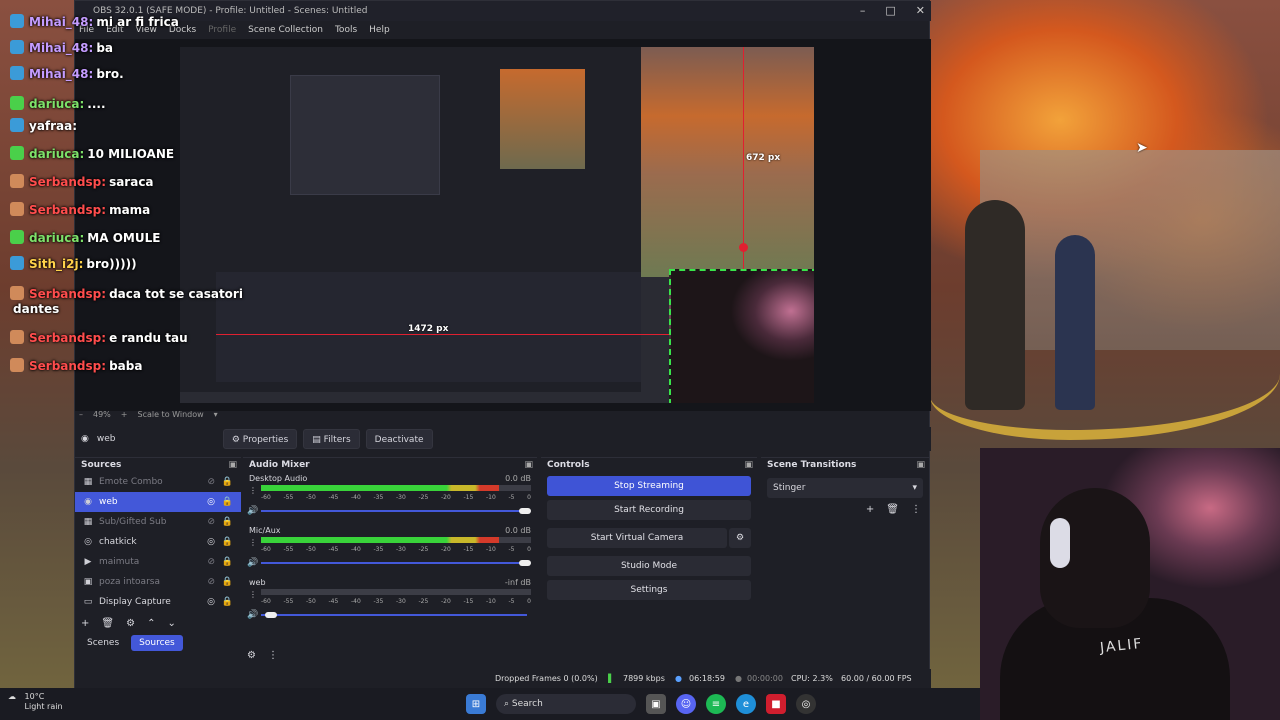 The width and height of the screenshot is (1280, 720). Describe the element at coordinates (68, 294) in the screenshot. I see `chat-username: Serbandsp:` at that location.